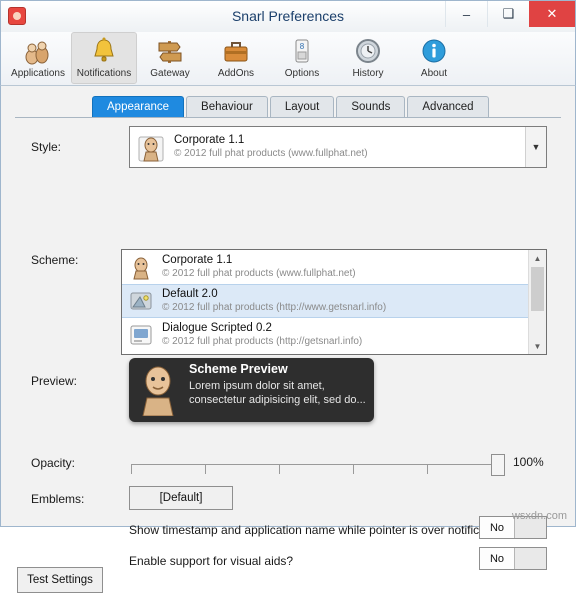  I want to click on preview-title: Scheme Preview, so click(238, 369).